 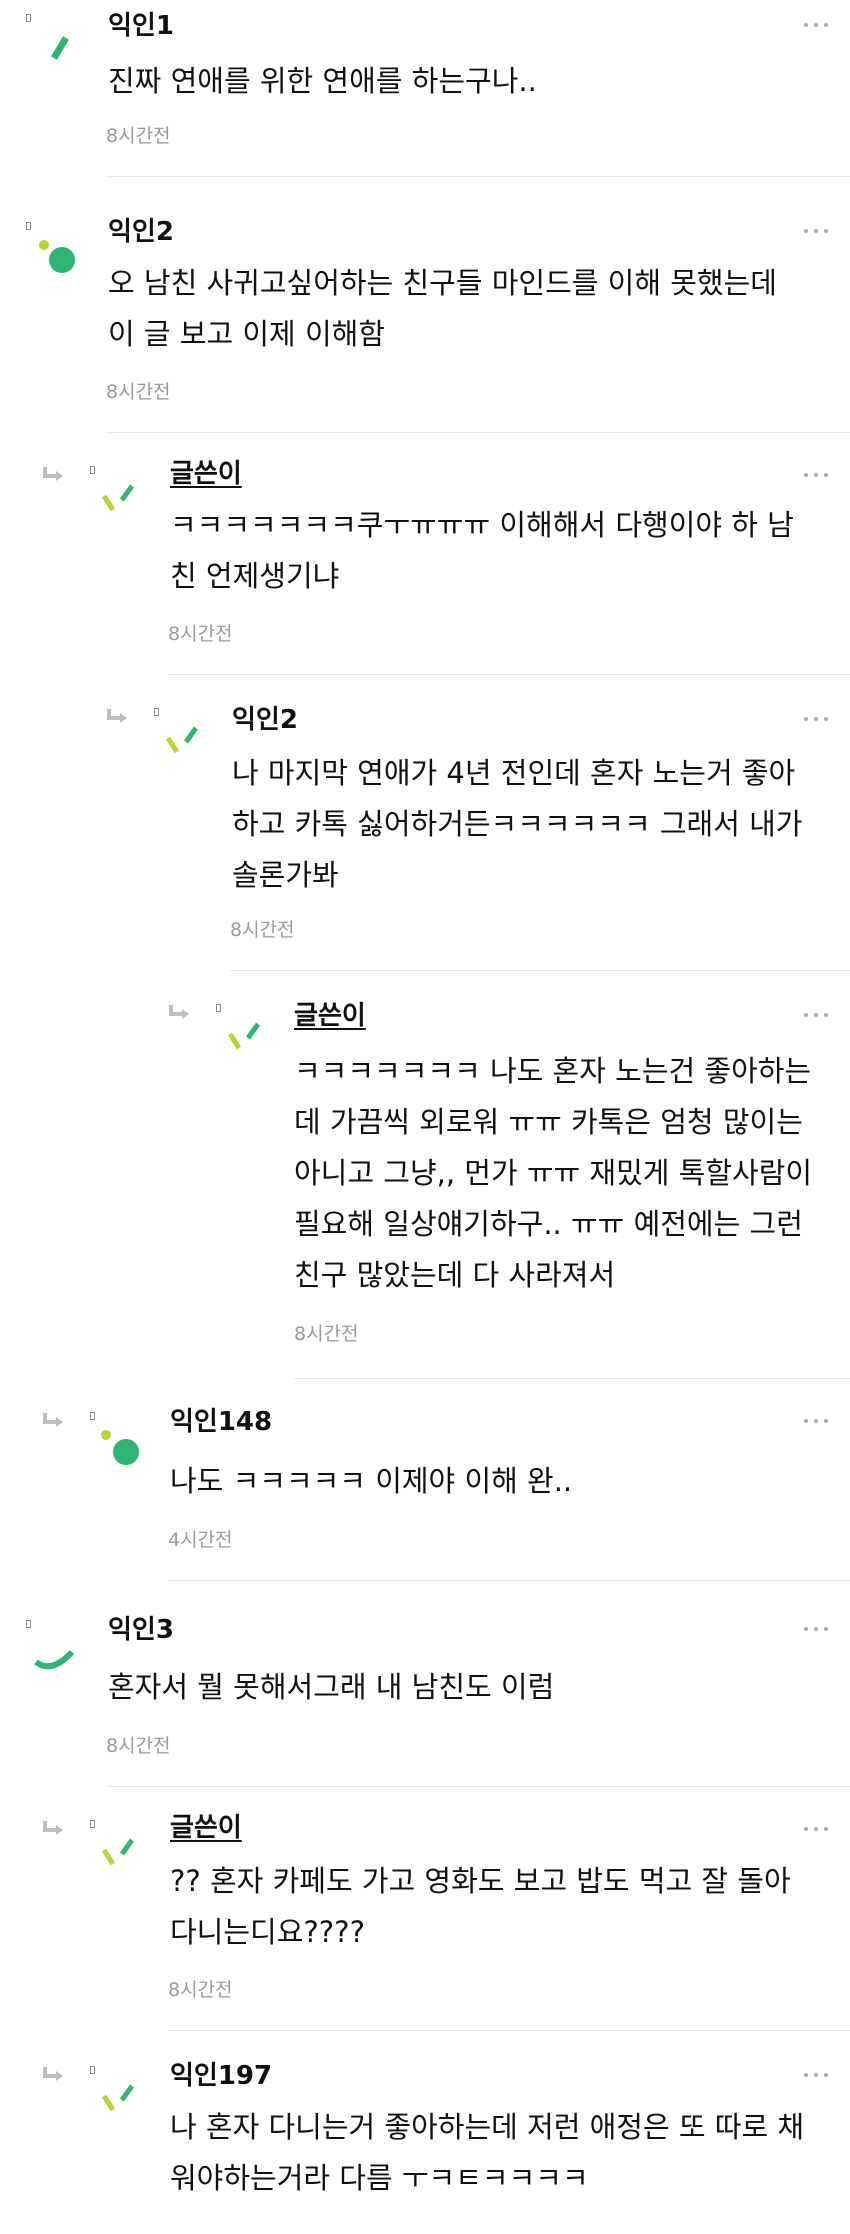 I want to click on comment-line: 혼자서 뭘 못해서그래 내 남친도 이럼, so click(x=331, y=1687).